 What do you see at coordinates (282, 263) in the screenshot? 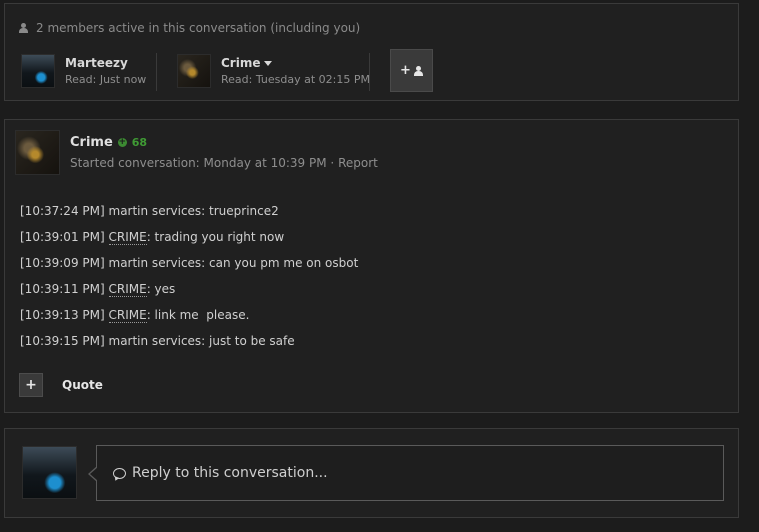
I see `message-text: can you pm me on osbot` at bounding box center [282, 263].